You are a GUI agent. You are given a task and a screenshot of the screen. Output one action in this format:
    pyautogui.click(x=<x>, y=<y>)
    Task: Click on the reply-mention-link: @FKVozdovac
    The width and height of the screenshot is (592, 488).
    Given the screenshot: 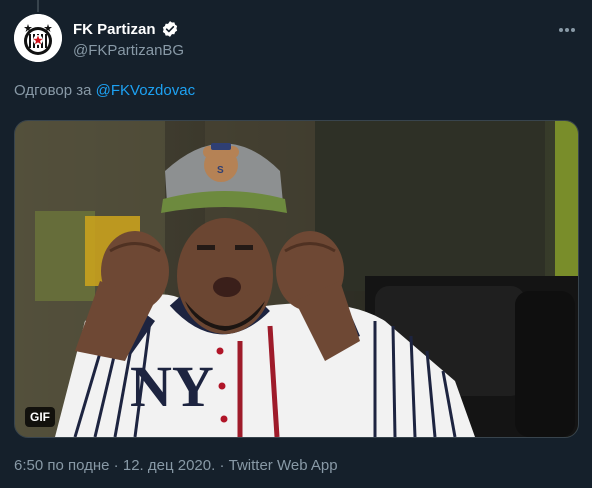 What is the action you would take?
    pyautogui.click(x=145, y=90)
    